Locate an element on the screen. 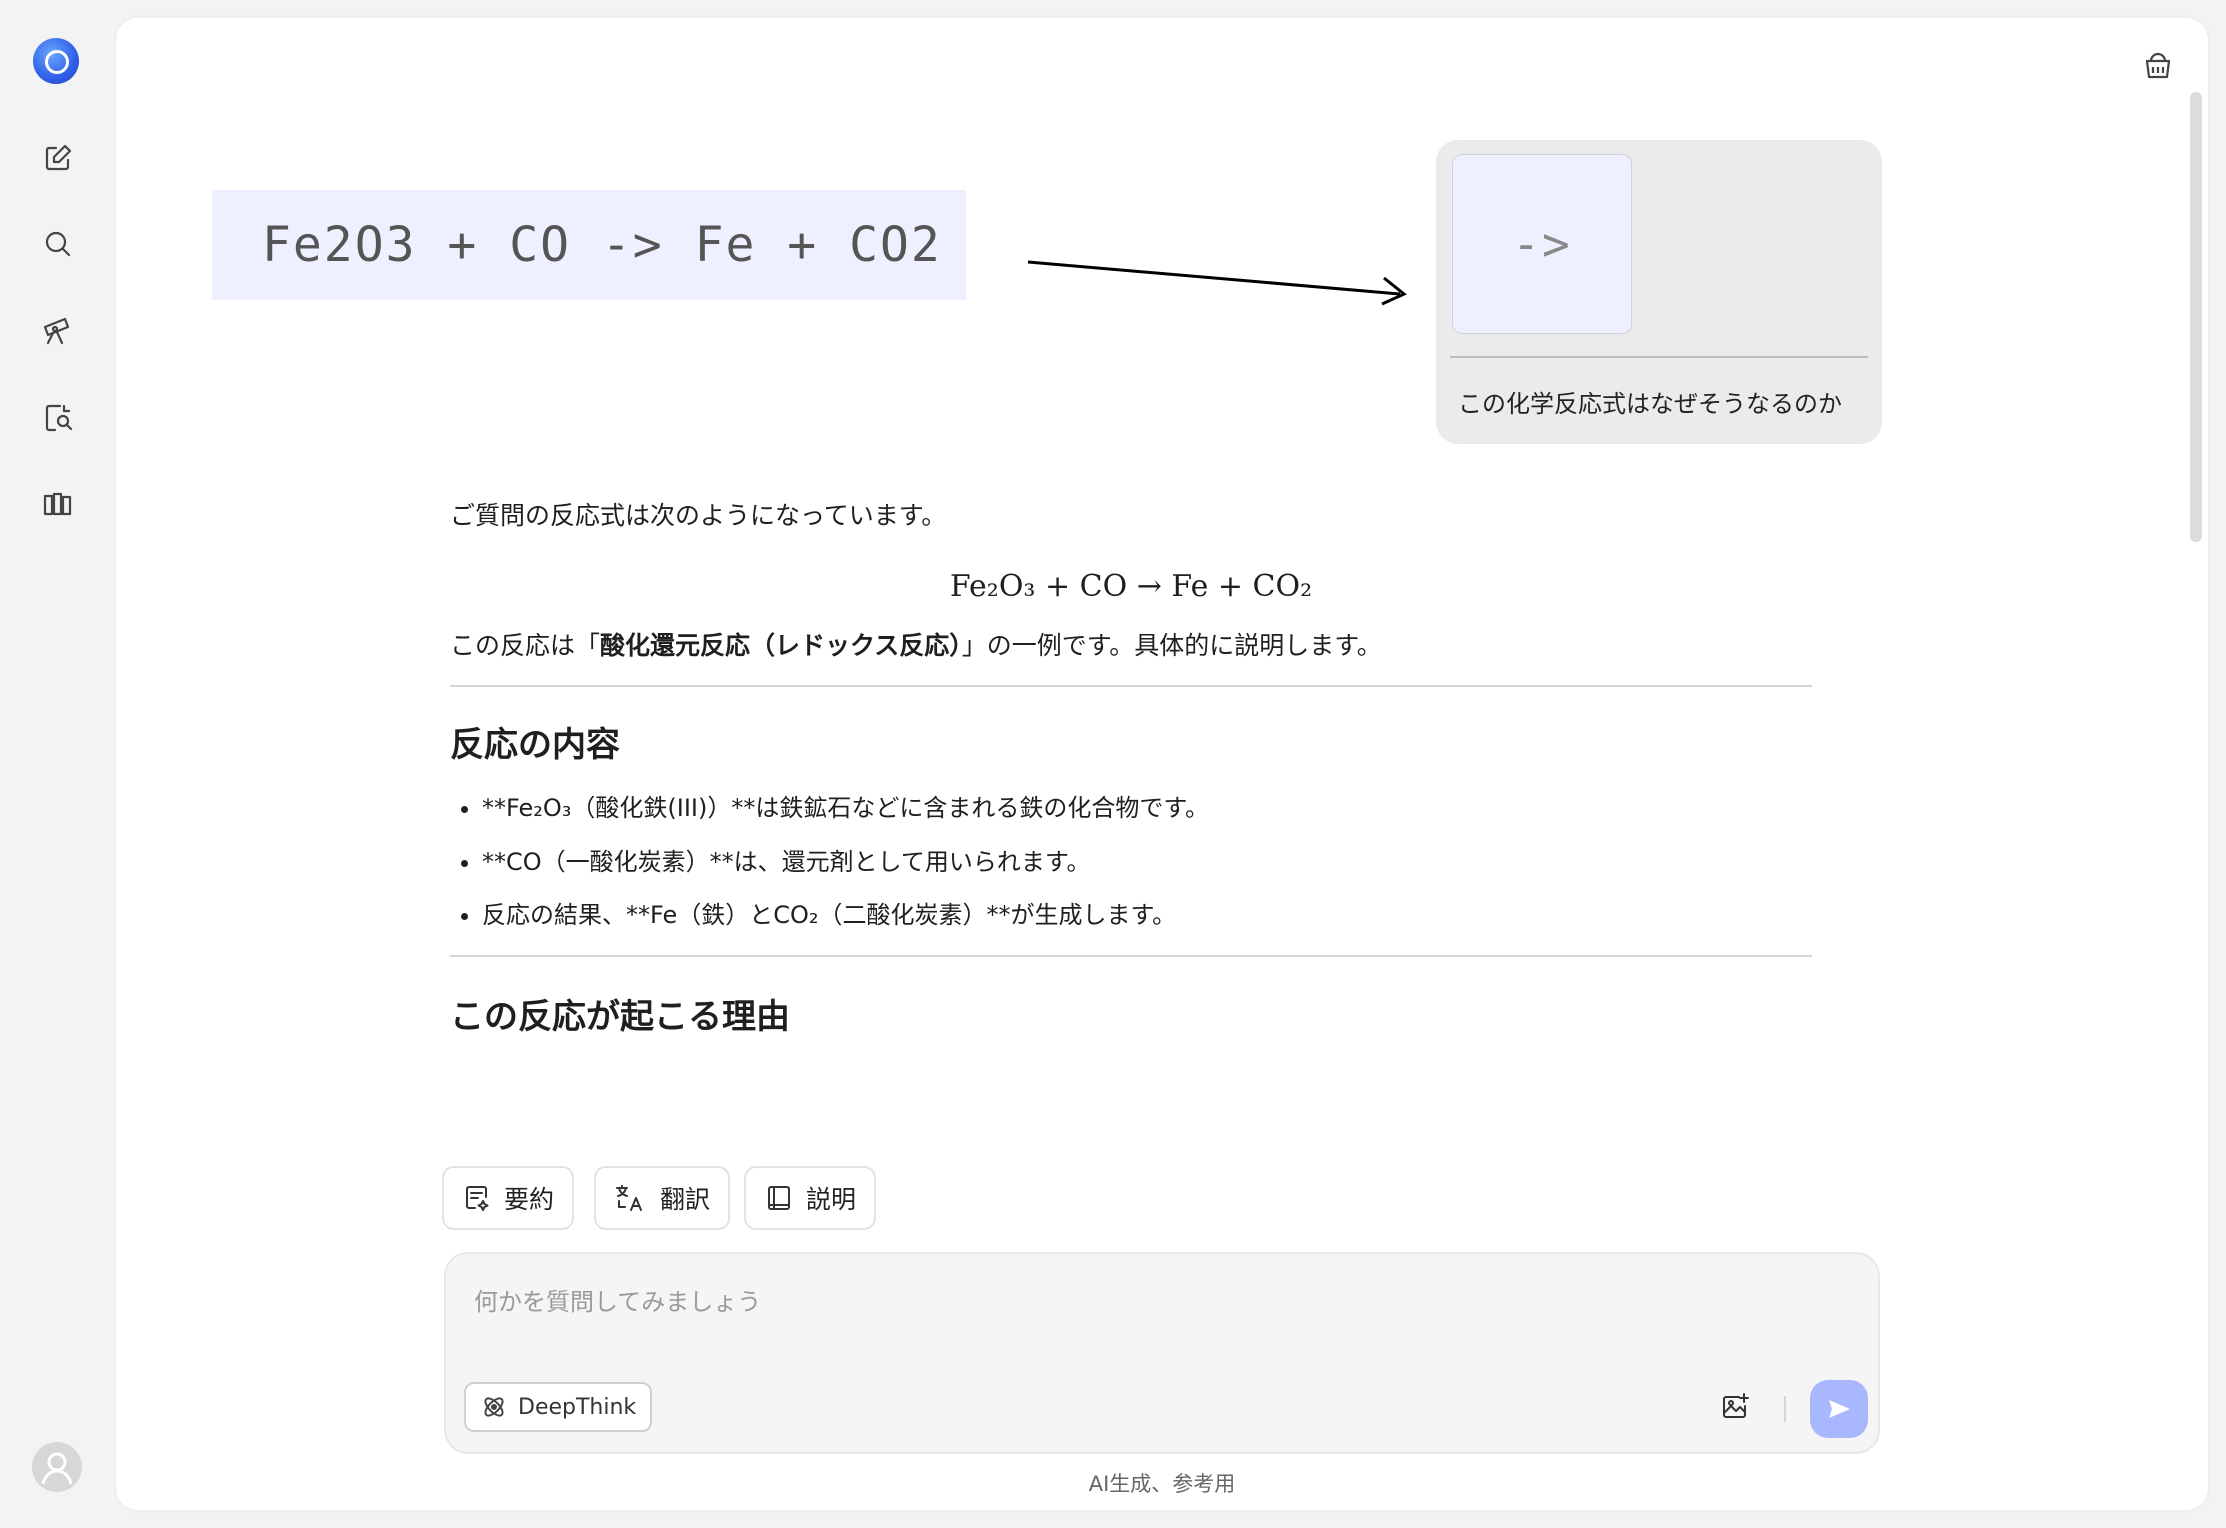 The image size is (2226, 1528). bucket-icon is located at coordinates (2158, 66).